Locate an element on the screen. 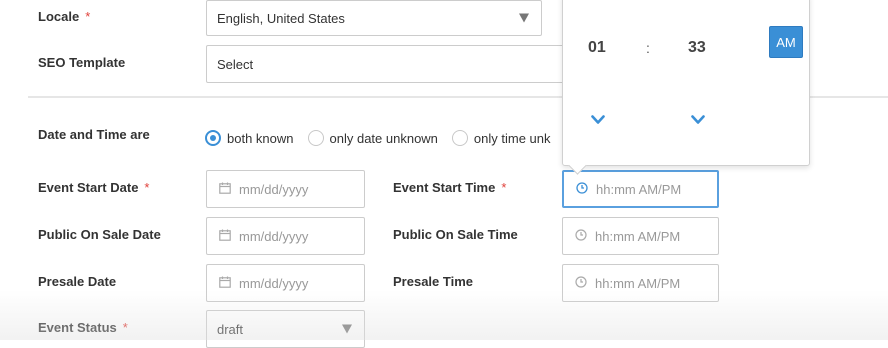  event-status-label: Event Status * is located at coordinates (83, 327).